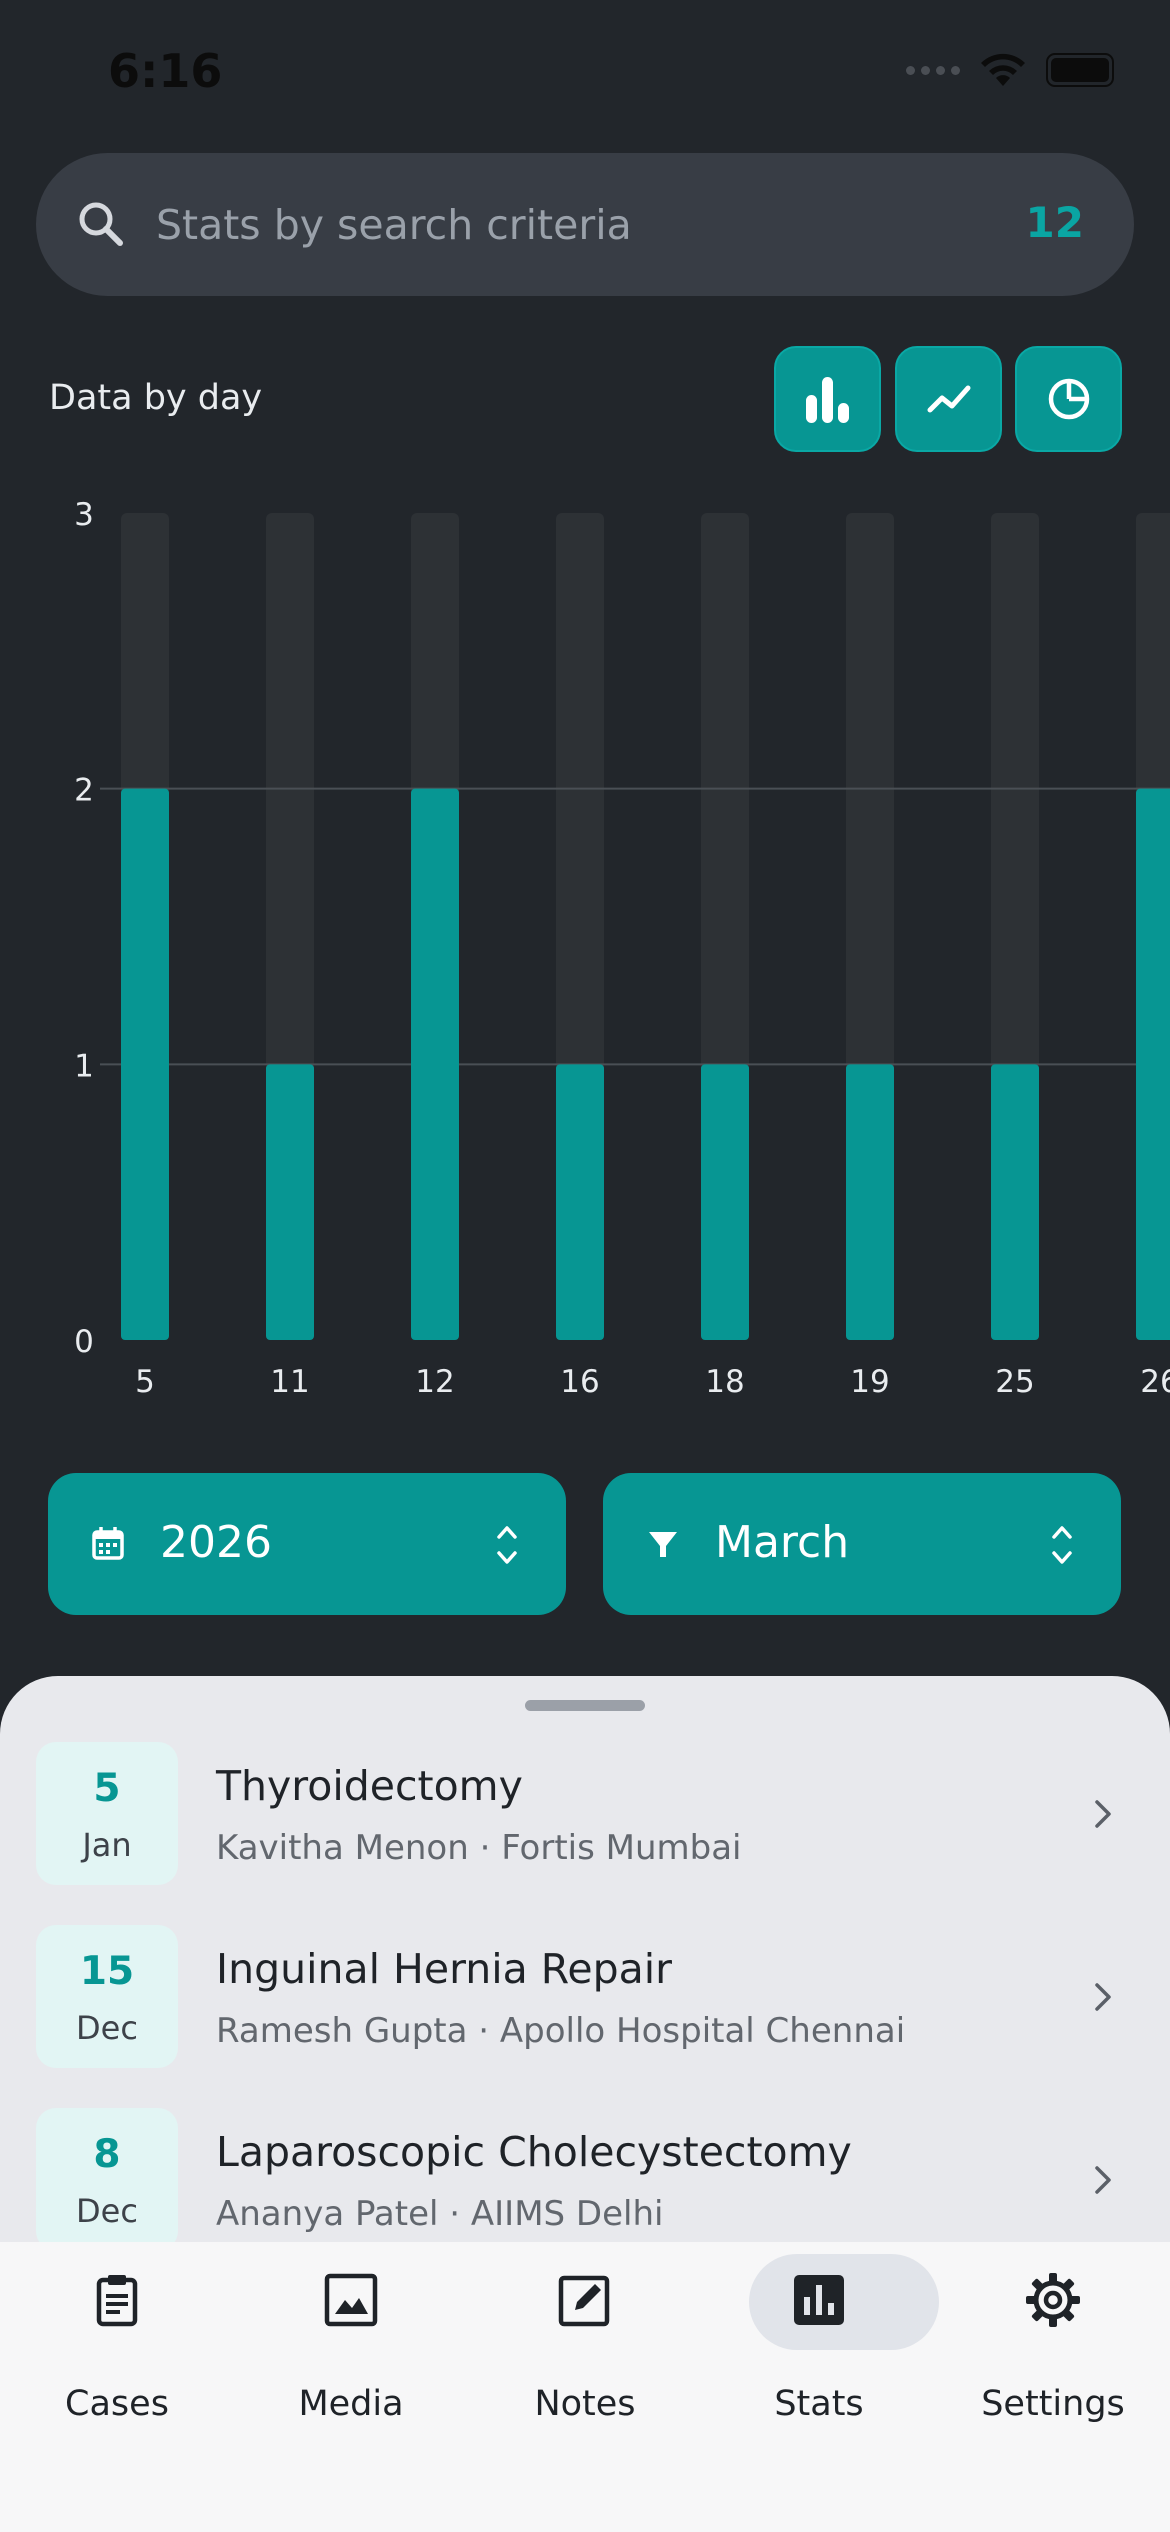 Image resolution: width=1170 pixels, height=2532 pixels. I want to click on x-tick-label: 19, so click(869, 1382).